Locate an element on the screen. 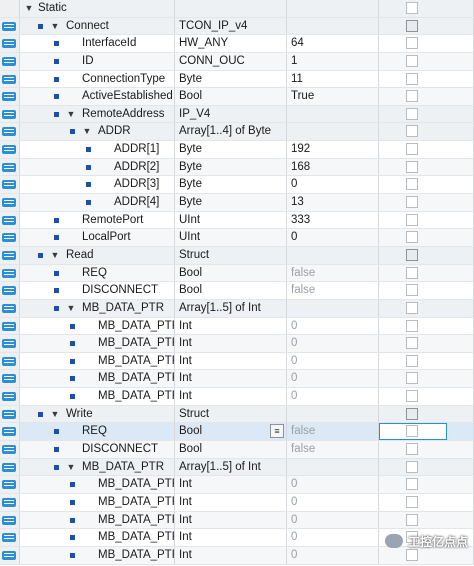 This screenshot has width=474, height=566. value-picker-button: ≡ is located at coordinates (277, 431).